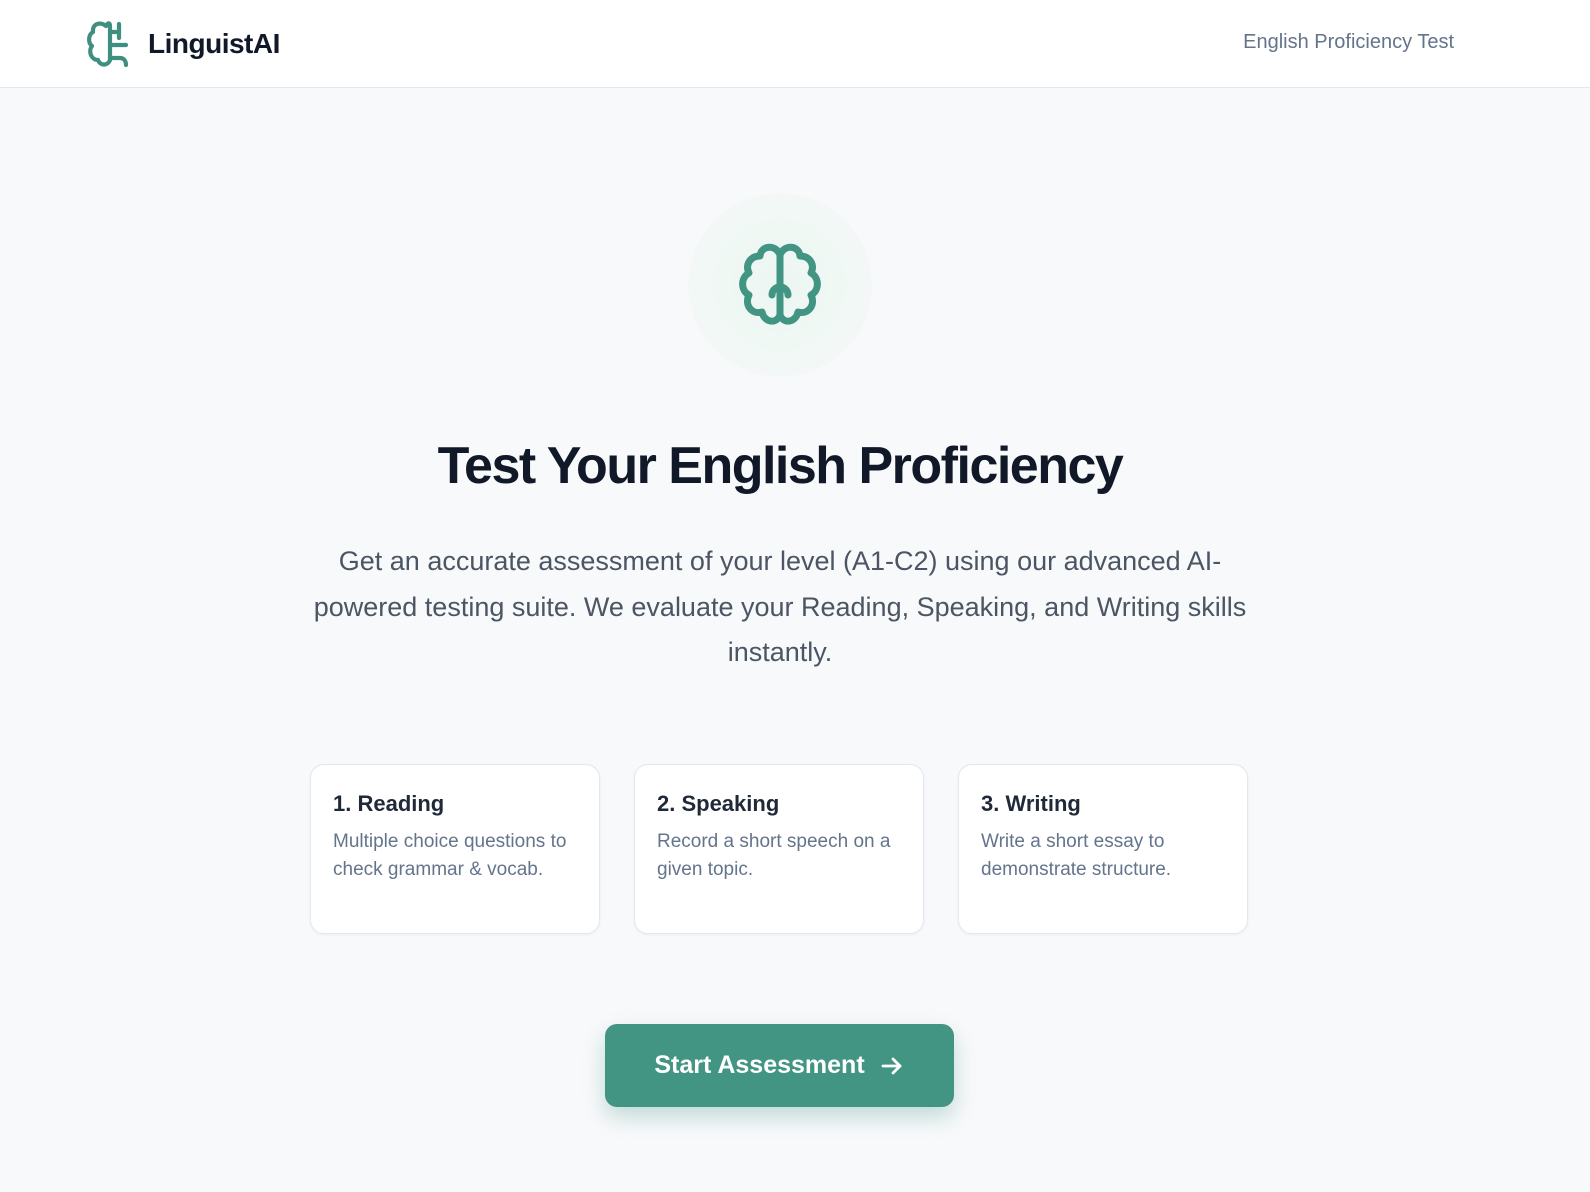  I want to click on arrow-right-icon, so click(892, 1066).